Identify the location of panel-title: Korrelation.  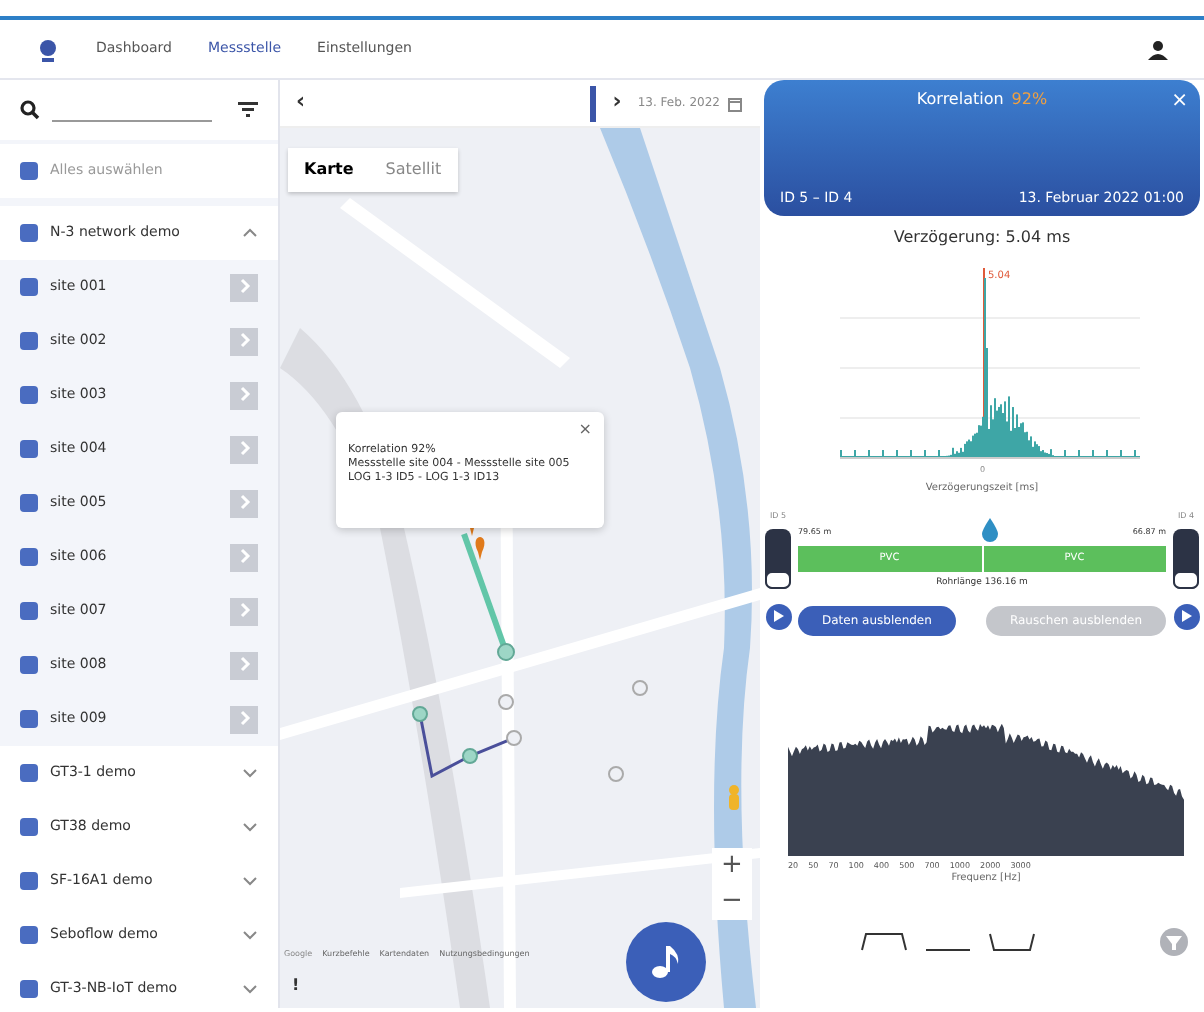
(960, 100).